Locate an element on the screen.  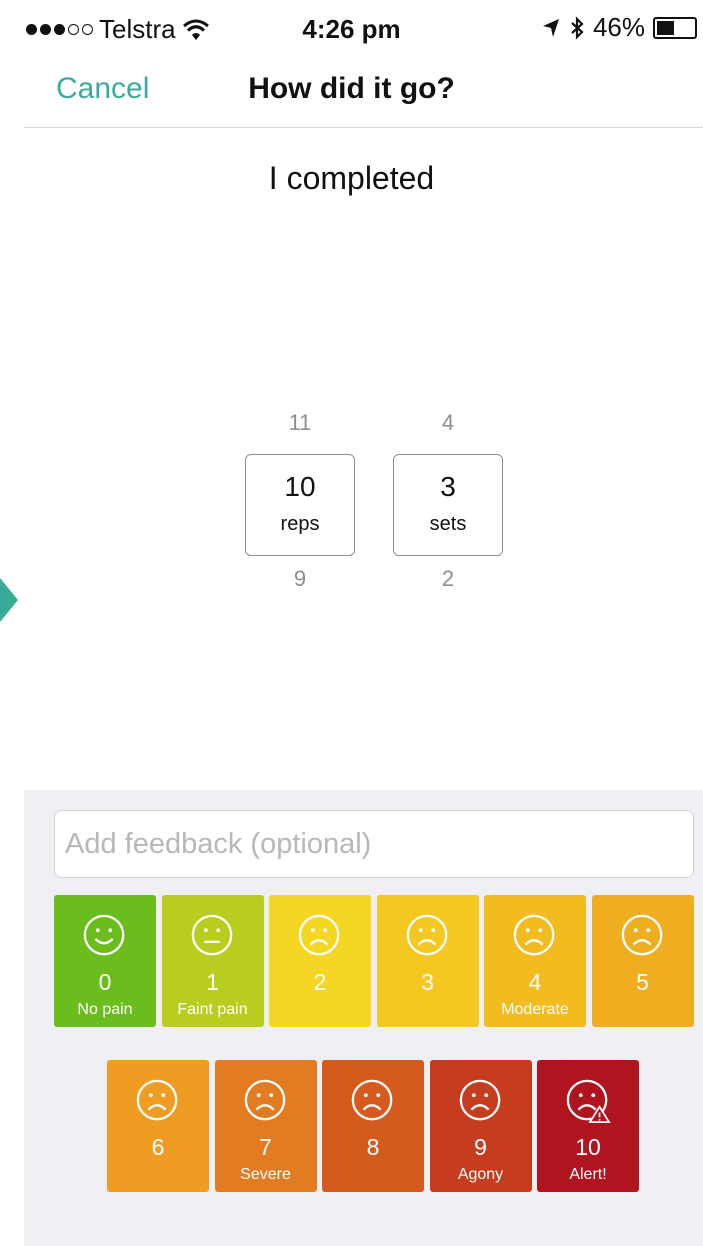
pain-level-number: 4 is located at coordinates (535, 982).